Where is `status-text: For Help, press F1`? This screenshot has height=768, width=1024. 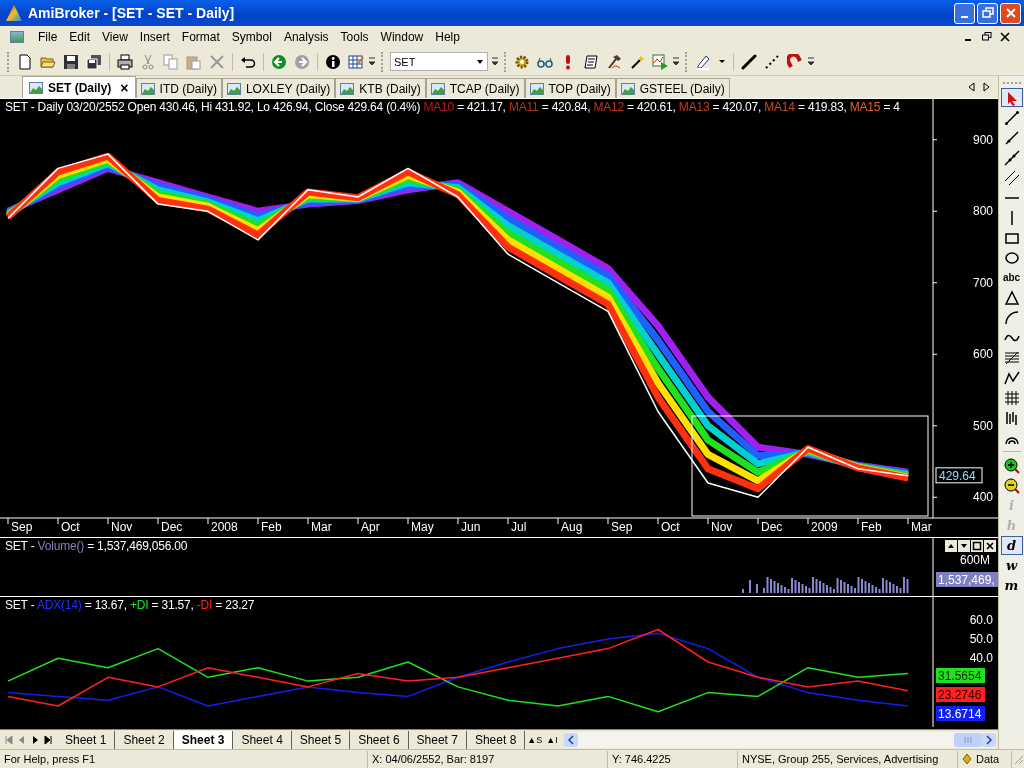 status-text: For Help, press F1 is located at coordinates (184, 759).